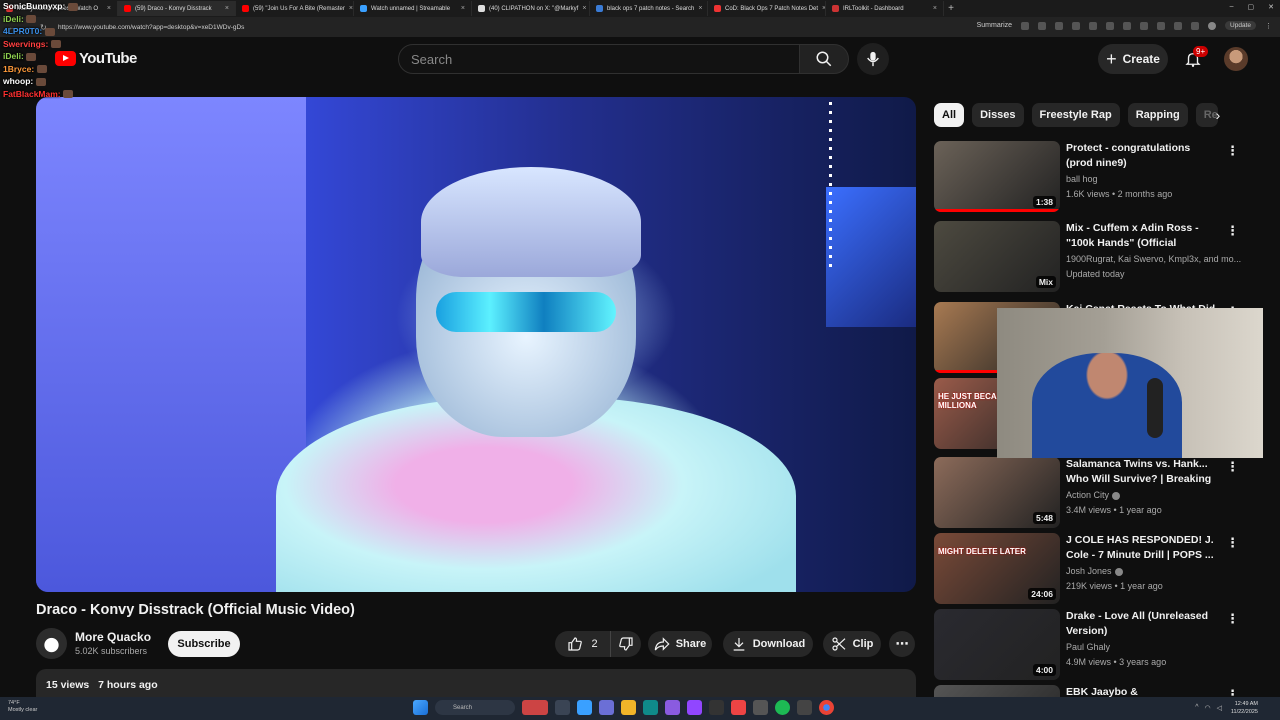  Describe the element at coordinates (295, 8) in the screenshot. I see `browser-tab: (59) "Join Us For A Bite (Remaster ×` at that location.